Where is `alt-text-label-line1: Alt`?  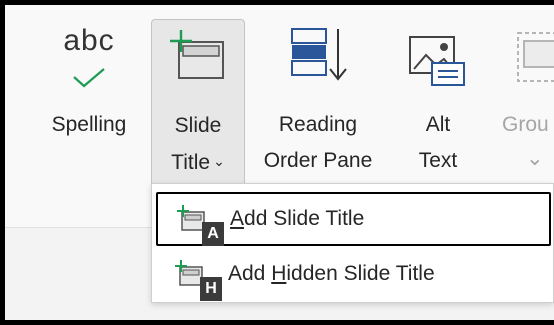 alt-text-label-line1: Alt is located at coordinates (438, 124).